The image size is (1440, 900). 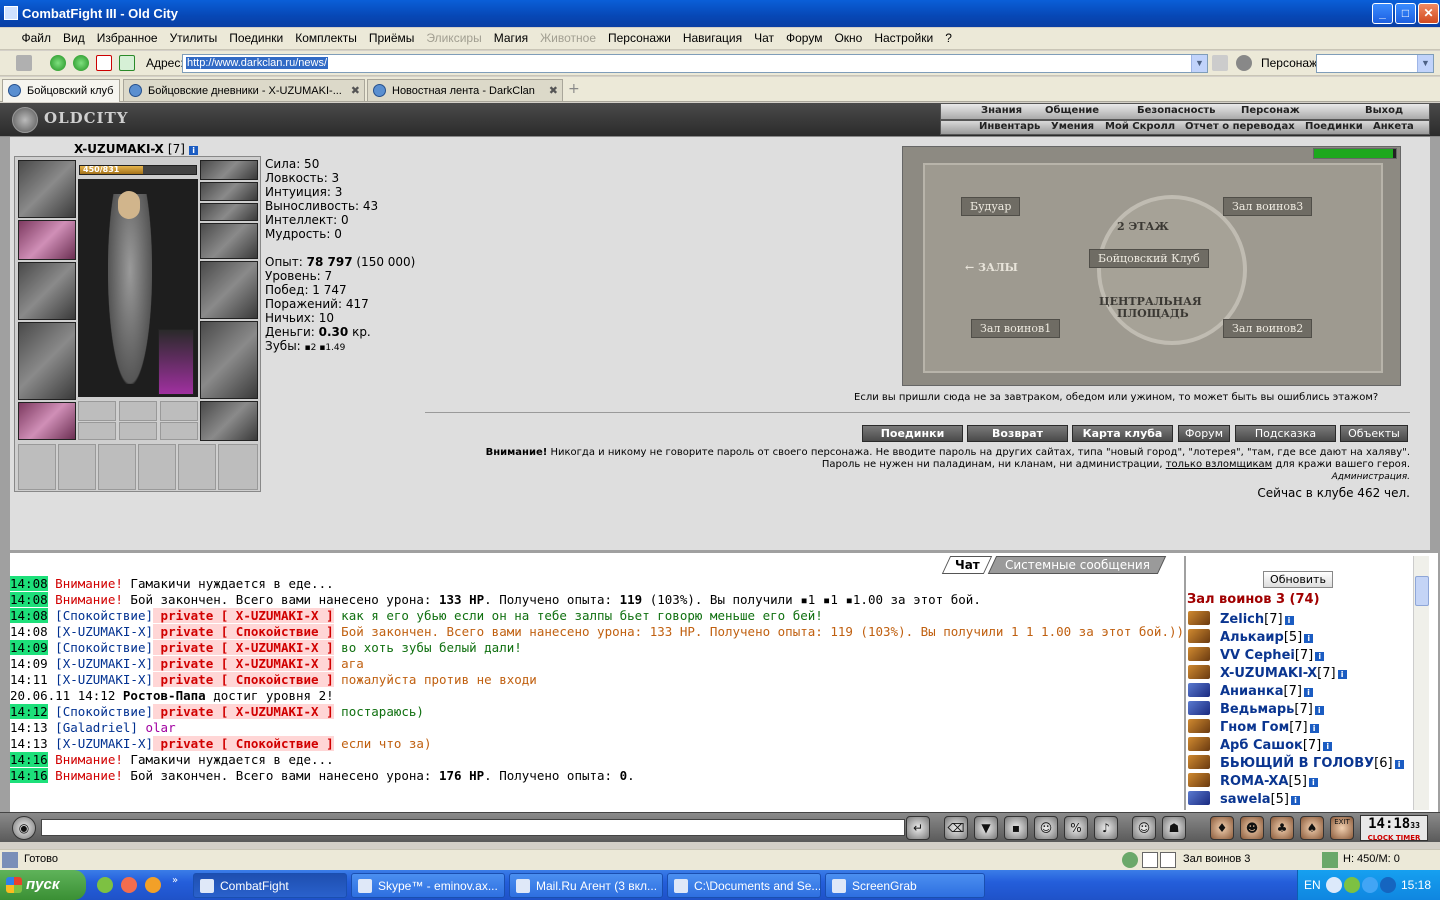 What do you see at coordinates (639, 36) in the screenshot?
I see `menu-item-10: Персонажи` at bounding box center [639, 36].